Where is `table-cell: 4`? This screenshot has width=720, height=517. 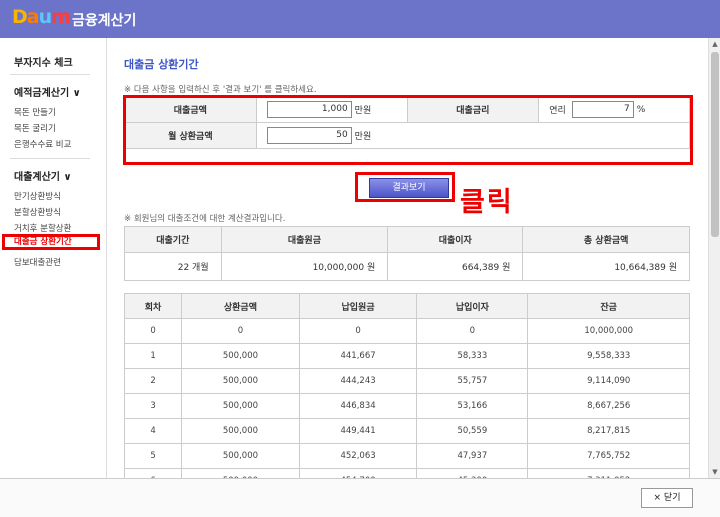
table-cell: 4 is located at coordinates (153, 431).